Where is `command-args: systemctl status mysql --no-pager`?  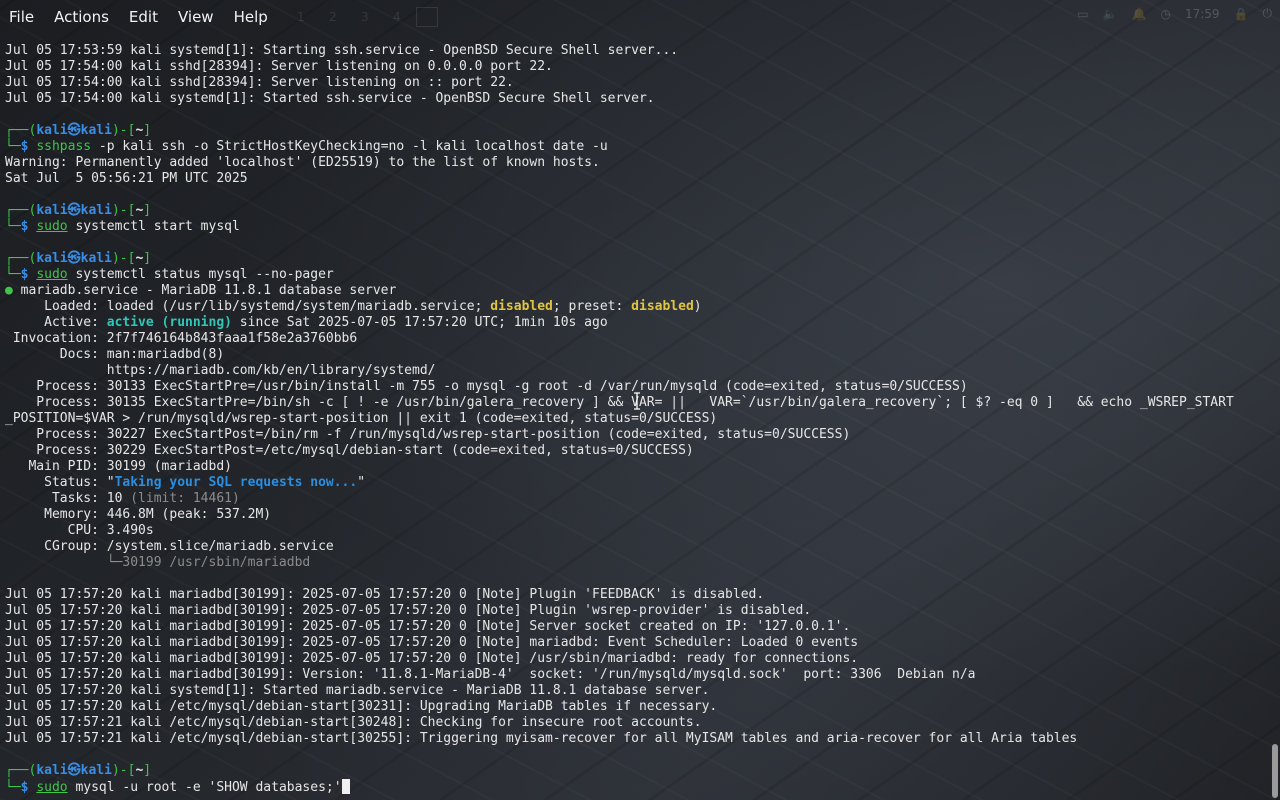 command-args: systemctl status mysql --no-pager is located at coordinates (200, 274).